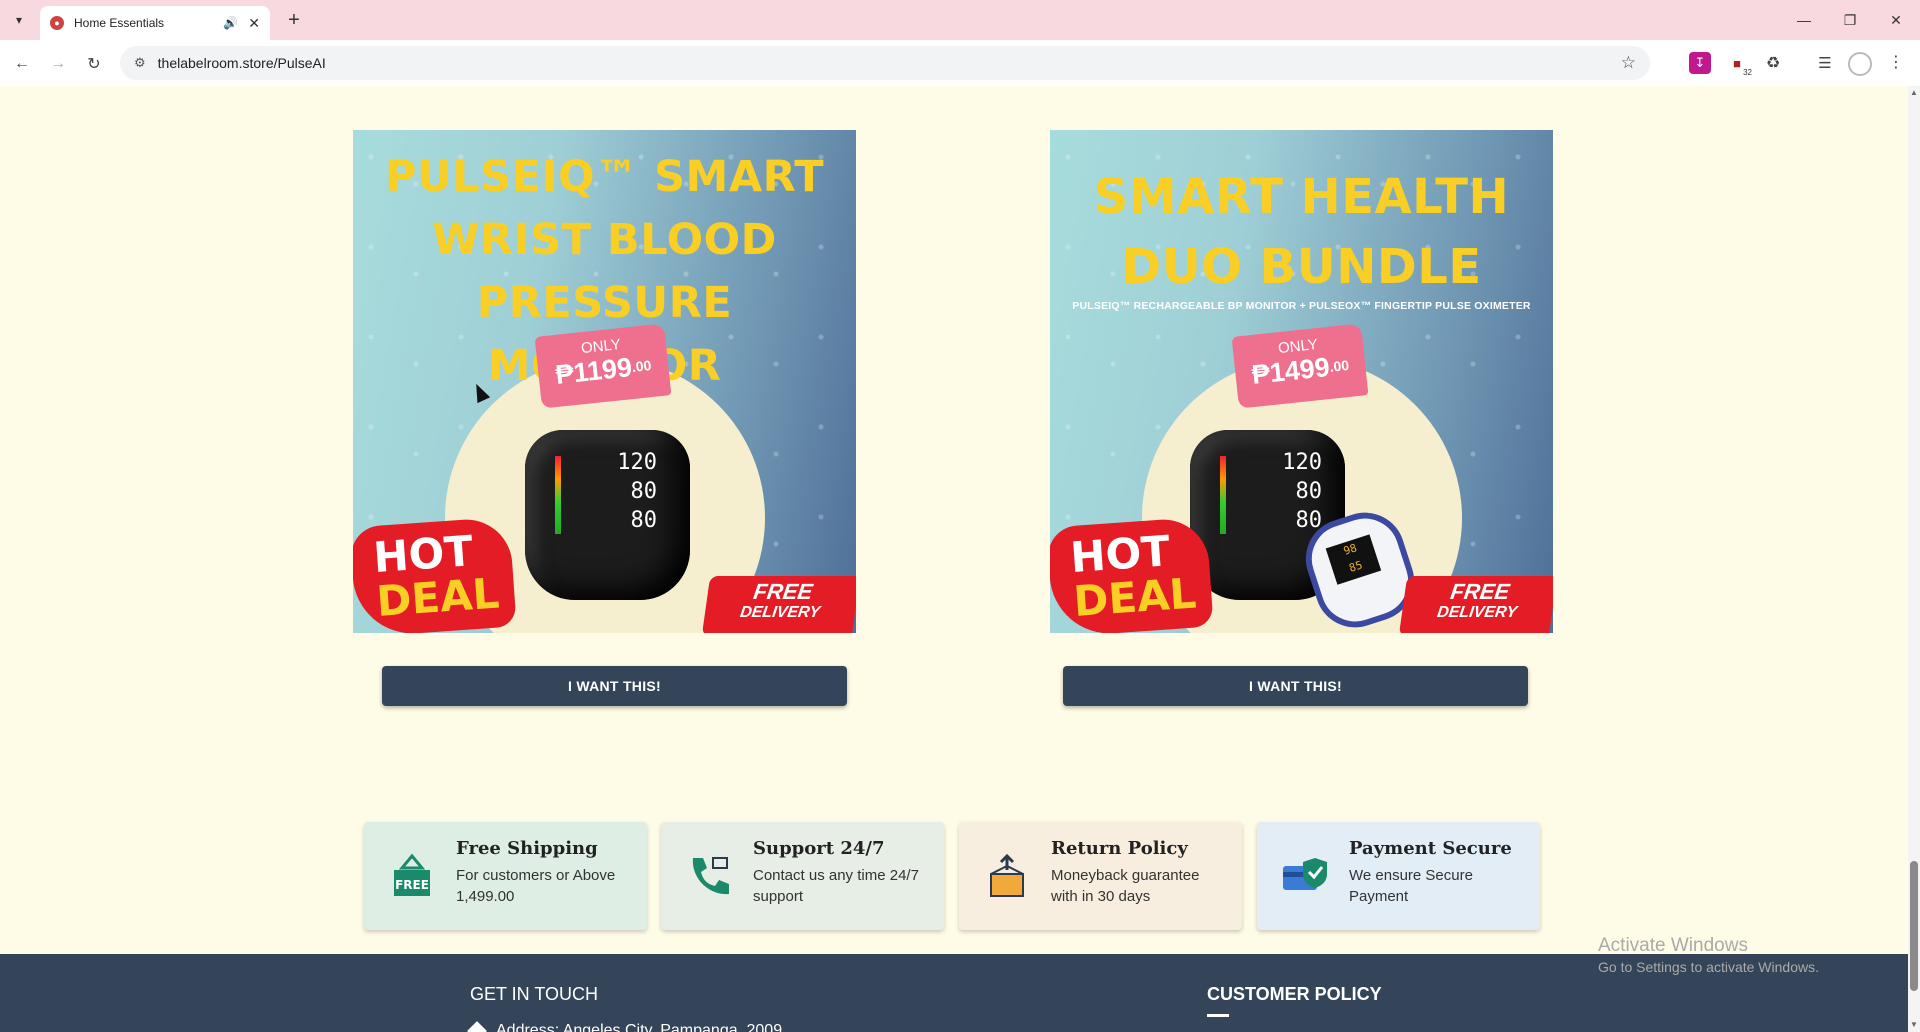 This screenshot has height=1032, width=1920. Describe the element at coordinates (1673, 945) in the screenshot. I see `watermark-line-1: Activate Windows` at that location.